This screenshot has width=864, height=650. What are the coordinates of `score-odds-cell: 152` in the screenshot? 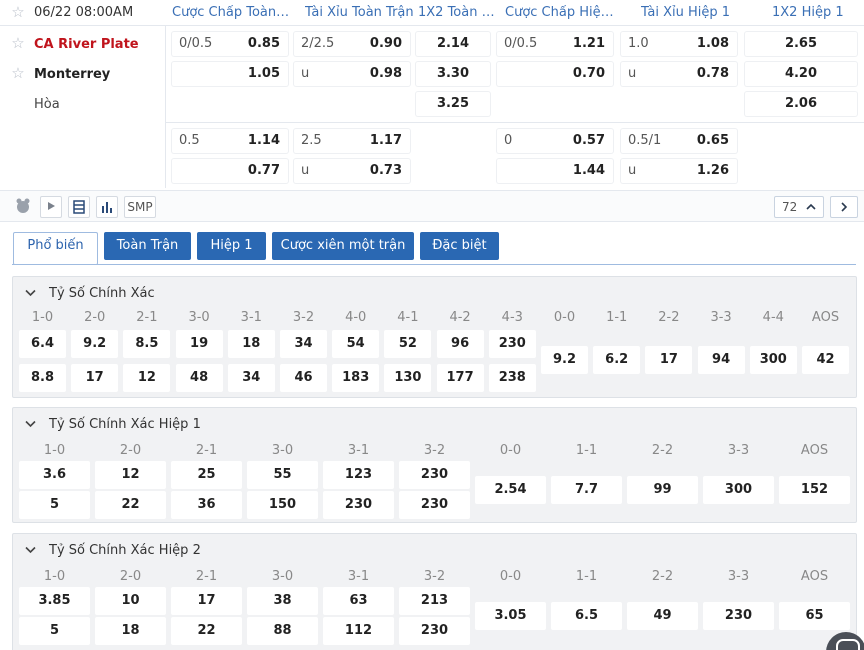 It's located at (814, 490).